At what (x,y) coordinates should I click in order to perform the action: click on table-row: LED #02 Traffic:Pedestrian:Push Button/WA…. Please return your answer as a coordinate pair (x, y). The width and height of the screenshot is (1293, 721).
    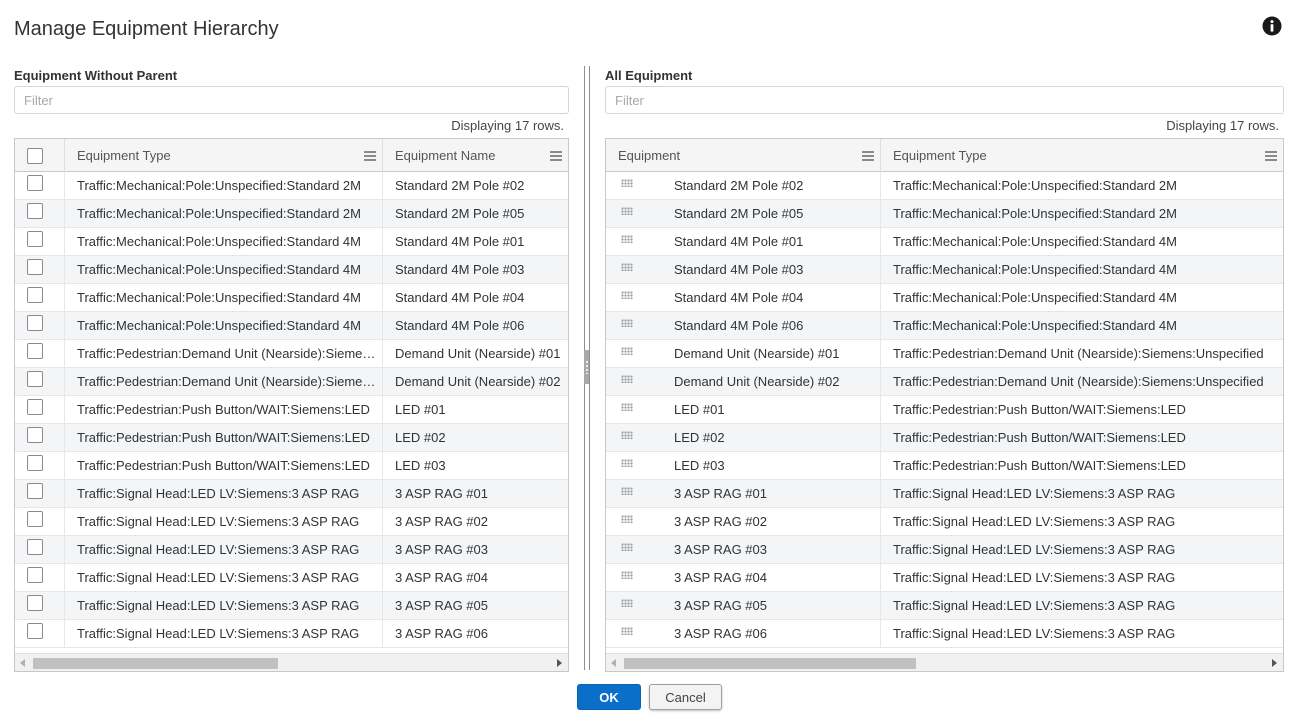
    Looking at the image, I should click on (944, 438).